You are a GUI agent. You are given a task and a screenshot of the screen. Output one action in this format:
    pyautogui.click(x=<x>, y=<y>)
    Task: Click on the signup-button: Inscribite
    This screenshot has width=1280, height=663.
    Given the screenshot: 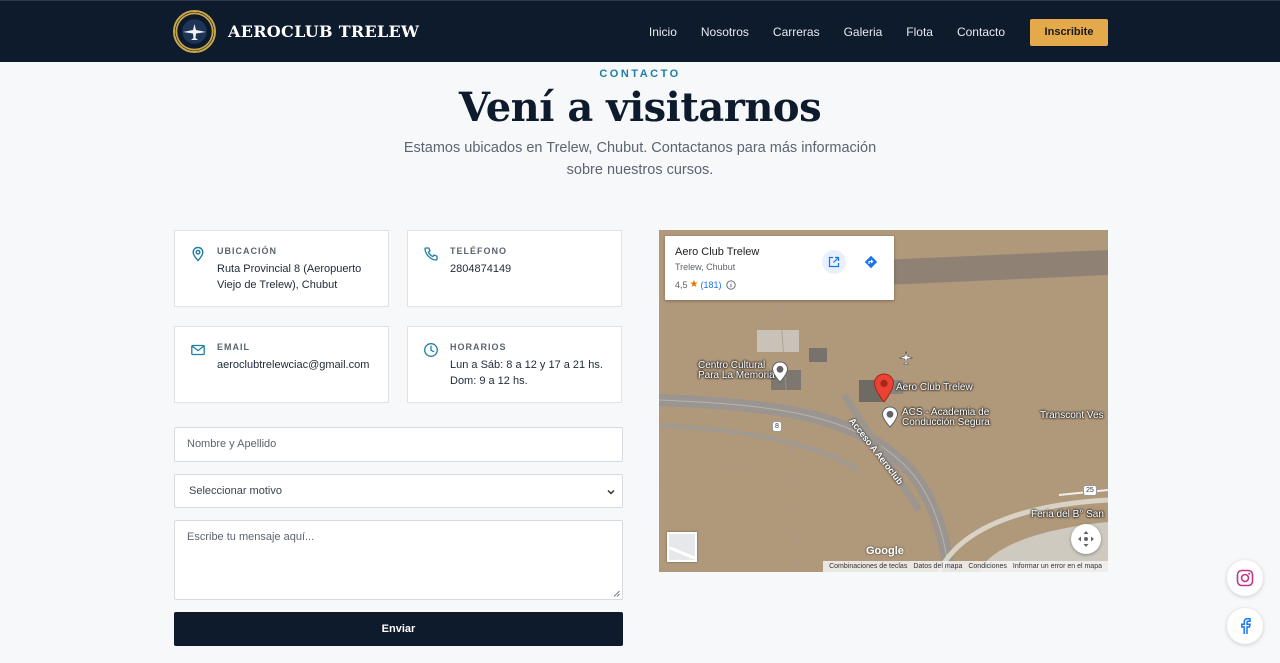 What is the action you would take?
    pyautogui.click(x=1069, y=32)
    